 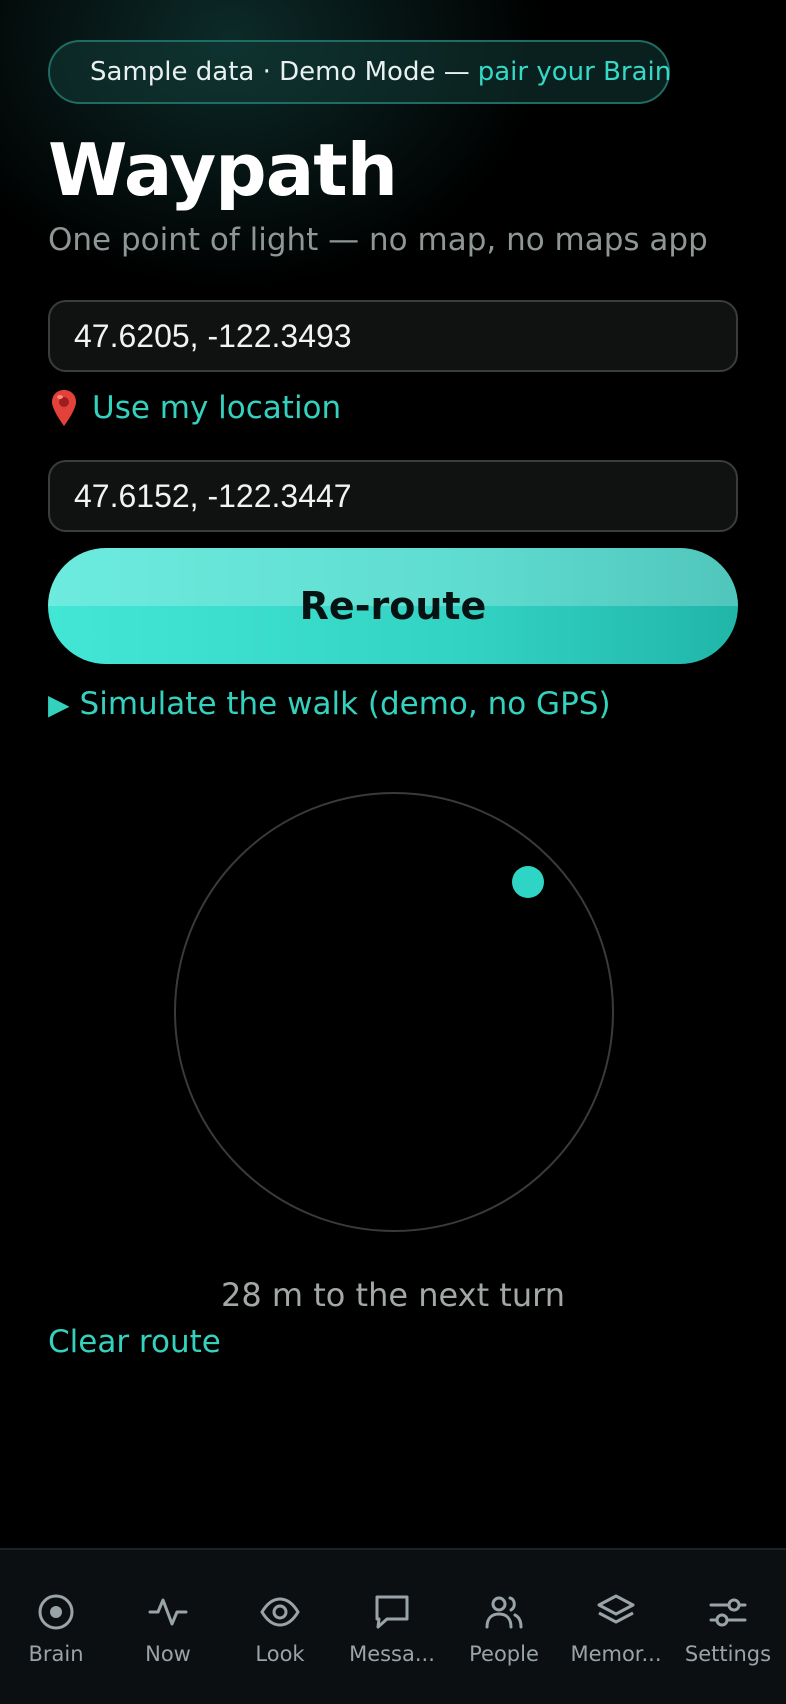 What do you see at coordinates (394, 1012) in the screenshot?
I see `direction-ring` at bounding box center [394, 1012].